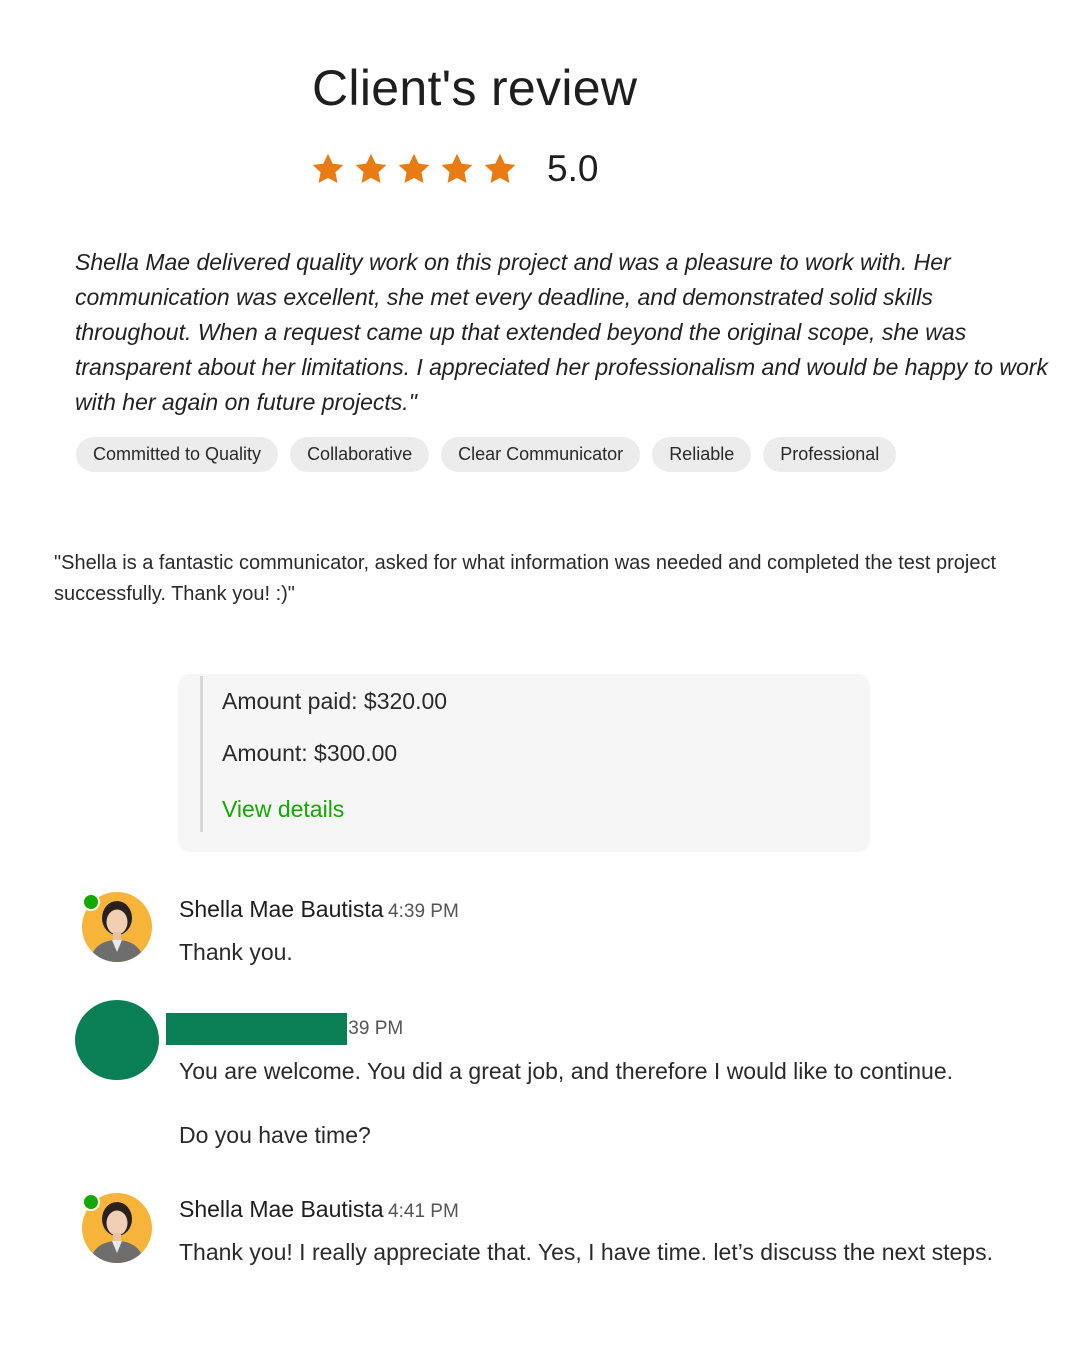 The height and width of the screenshot is (1350, 1080). What do you see at coordinates (283, 809) in the screenshot?
I see `view-details-link: View details` at bounding box center [283, 809].